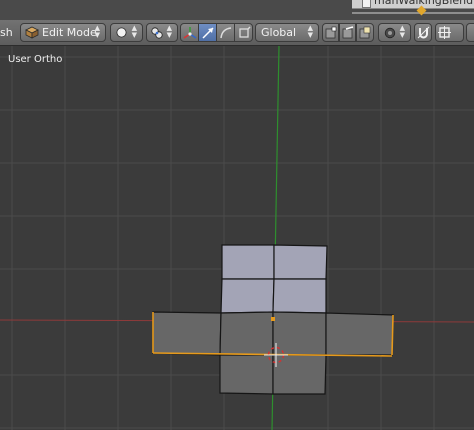 The width and height of the screenshot is (474, 430). I want to click on translate-arrow-icon, so click(208, 33).